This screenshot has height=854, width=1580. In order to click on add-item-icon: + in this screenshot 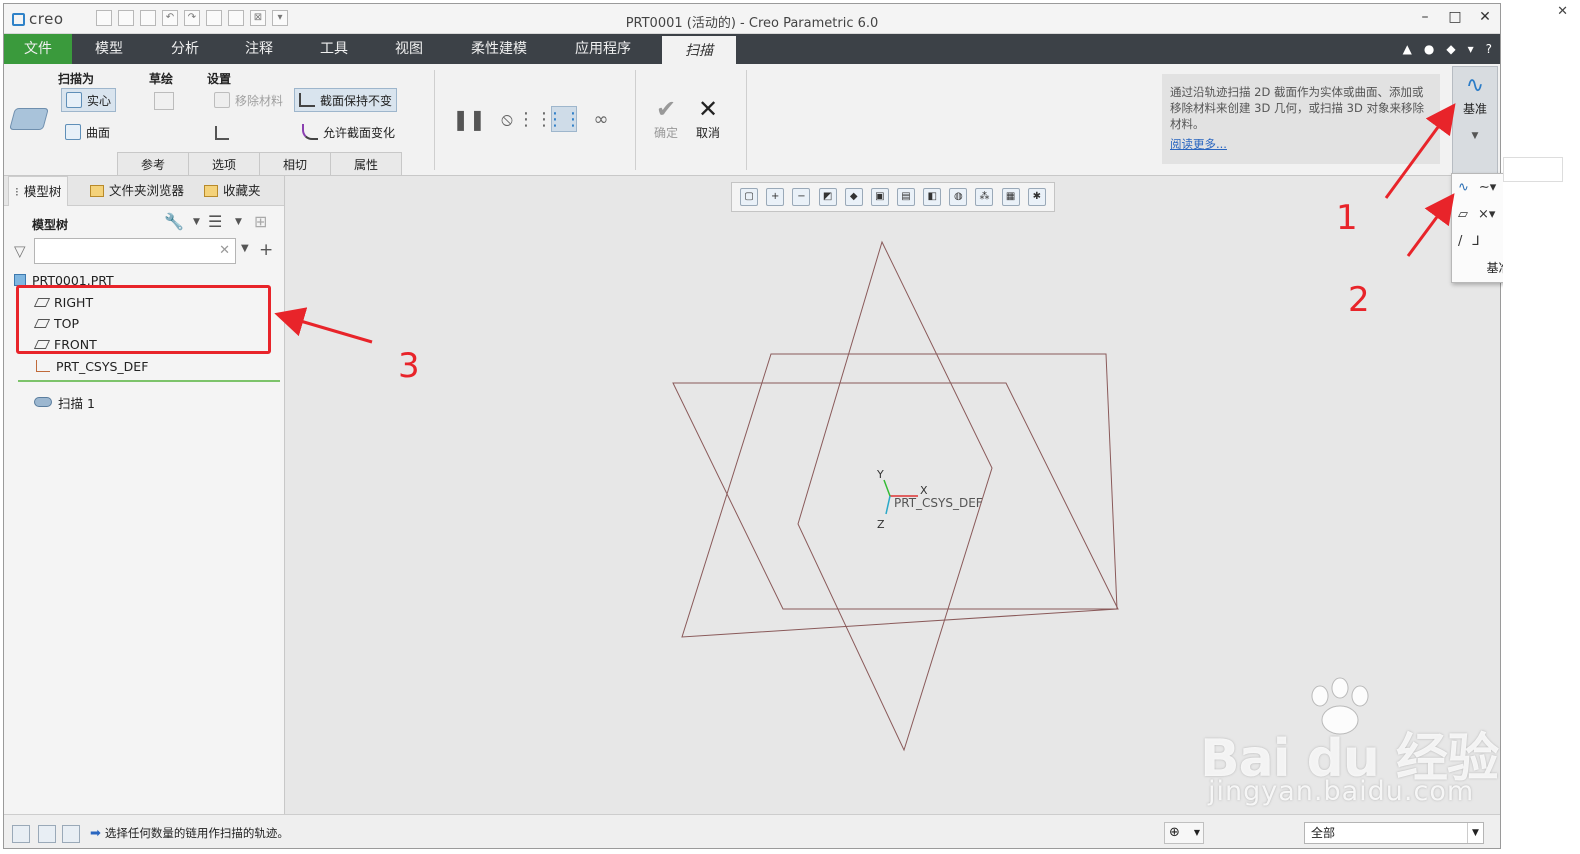, I will do `click(266, 250)`.